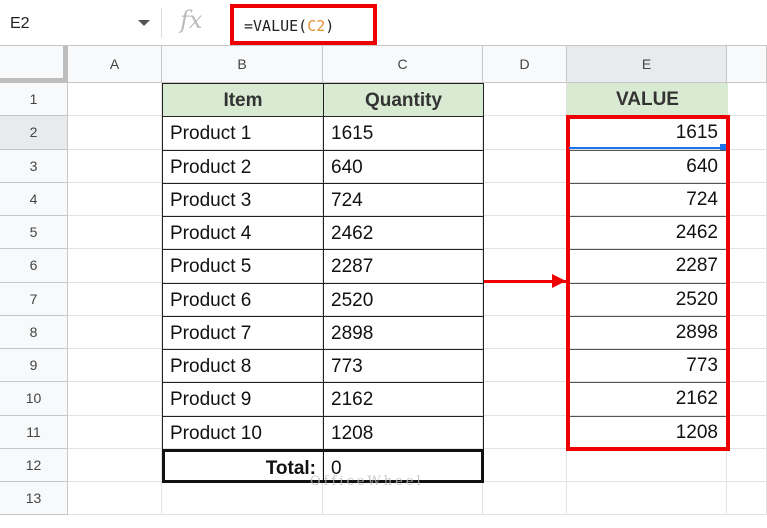 The width and height of the screenshot is (767, 528). What do you see at coordinates (403, 199) in the screenshot?
I see `quantity-cell: 724` at bounding box center [403, 199].